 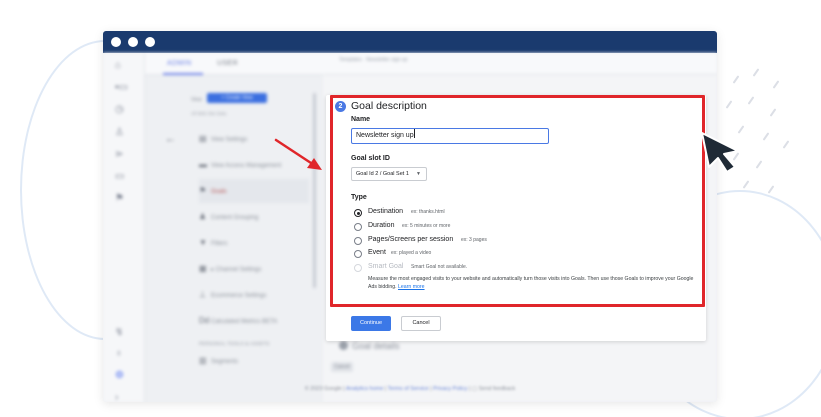 What do you see at coordinates (506, 152) in the screenshot?
I see `annotation-overlay` at bounding box center [506, 152].